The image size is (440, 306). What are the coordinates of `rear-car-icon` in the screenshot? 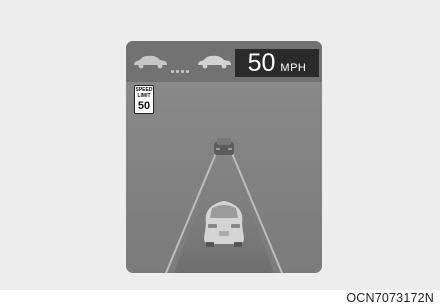 It's located at (224, 224).